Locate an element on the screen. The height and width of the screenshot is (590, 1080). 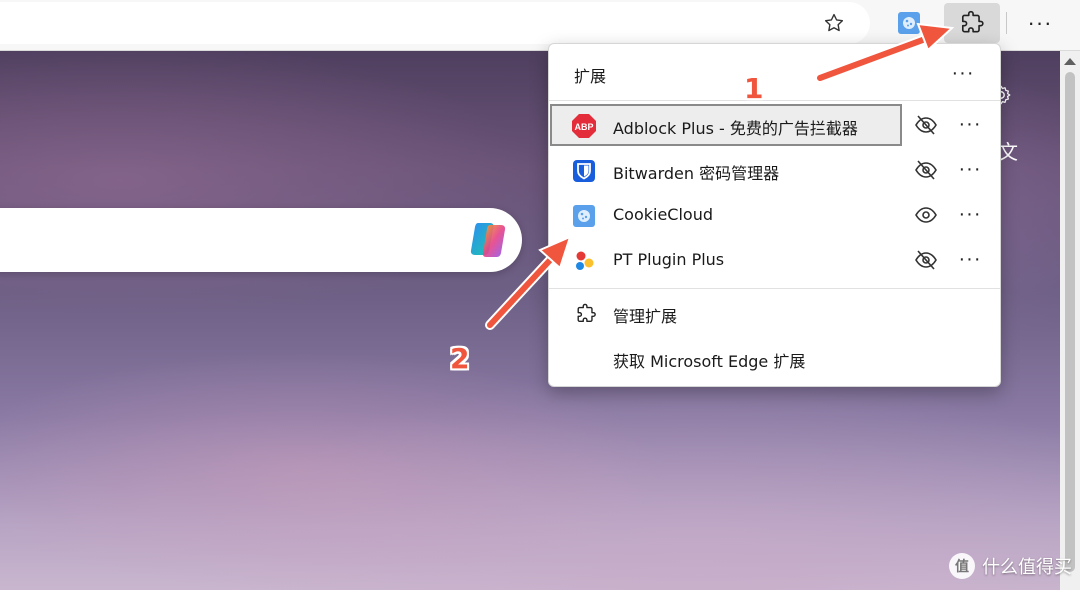
star-outline-icon is located at coordinates (834, 22).